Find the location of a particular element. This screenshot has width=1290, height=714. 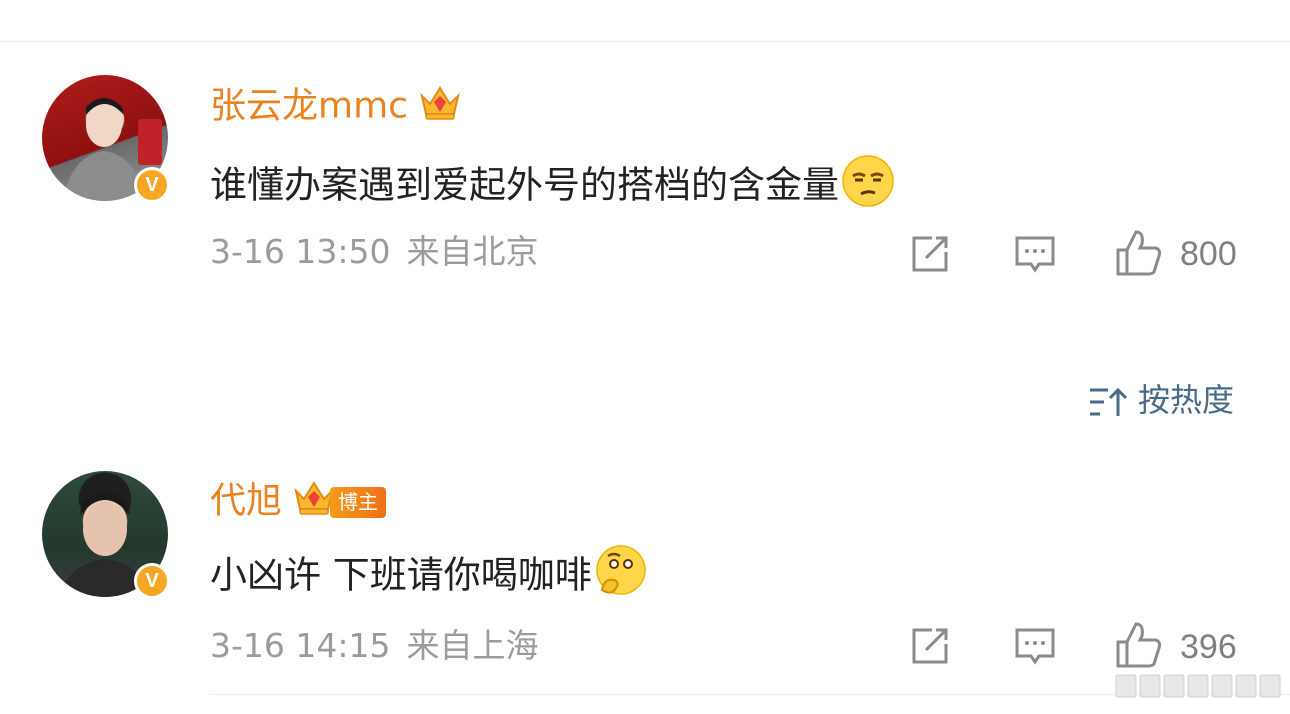

thinking-emoji-icon is located at coordinates (621, 577).